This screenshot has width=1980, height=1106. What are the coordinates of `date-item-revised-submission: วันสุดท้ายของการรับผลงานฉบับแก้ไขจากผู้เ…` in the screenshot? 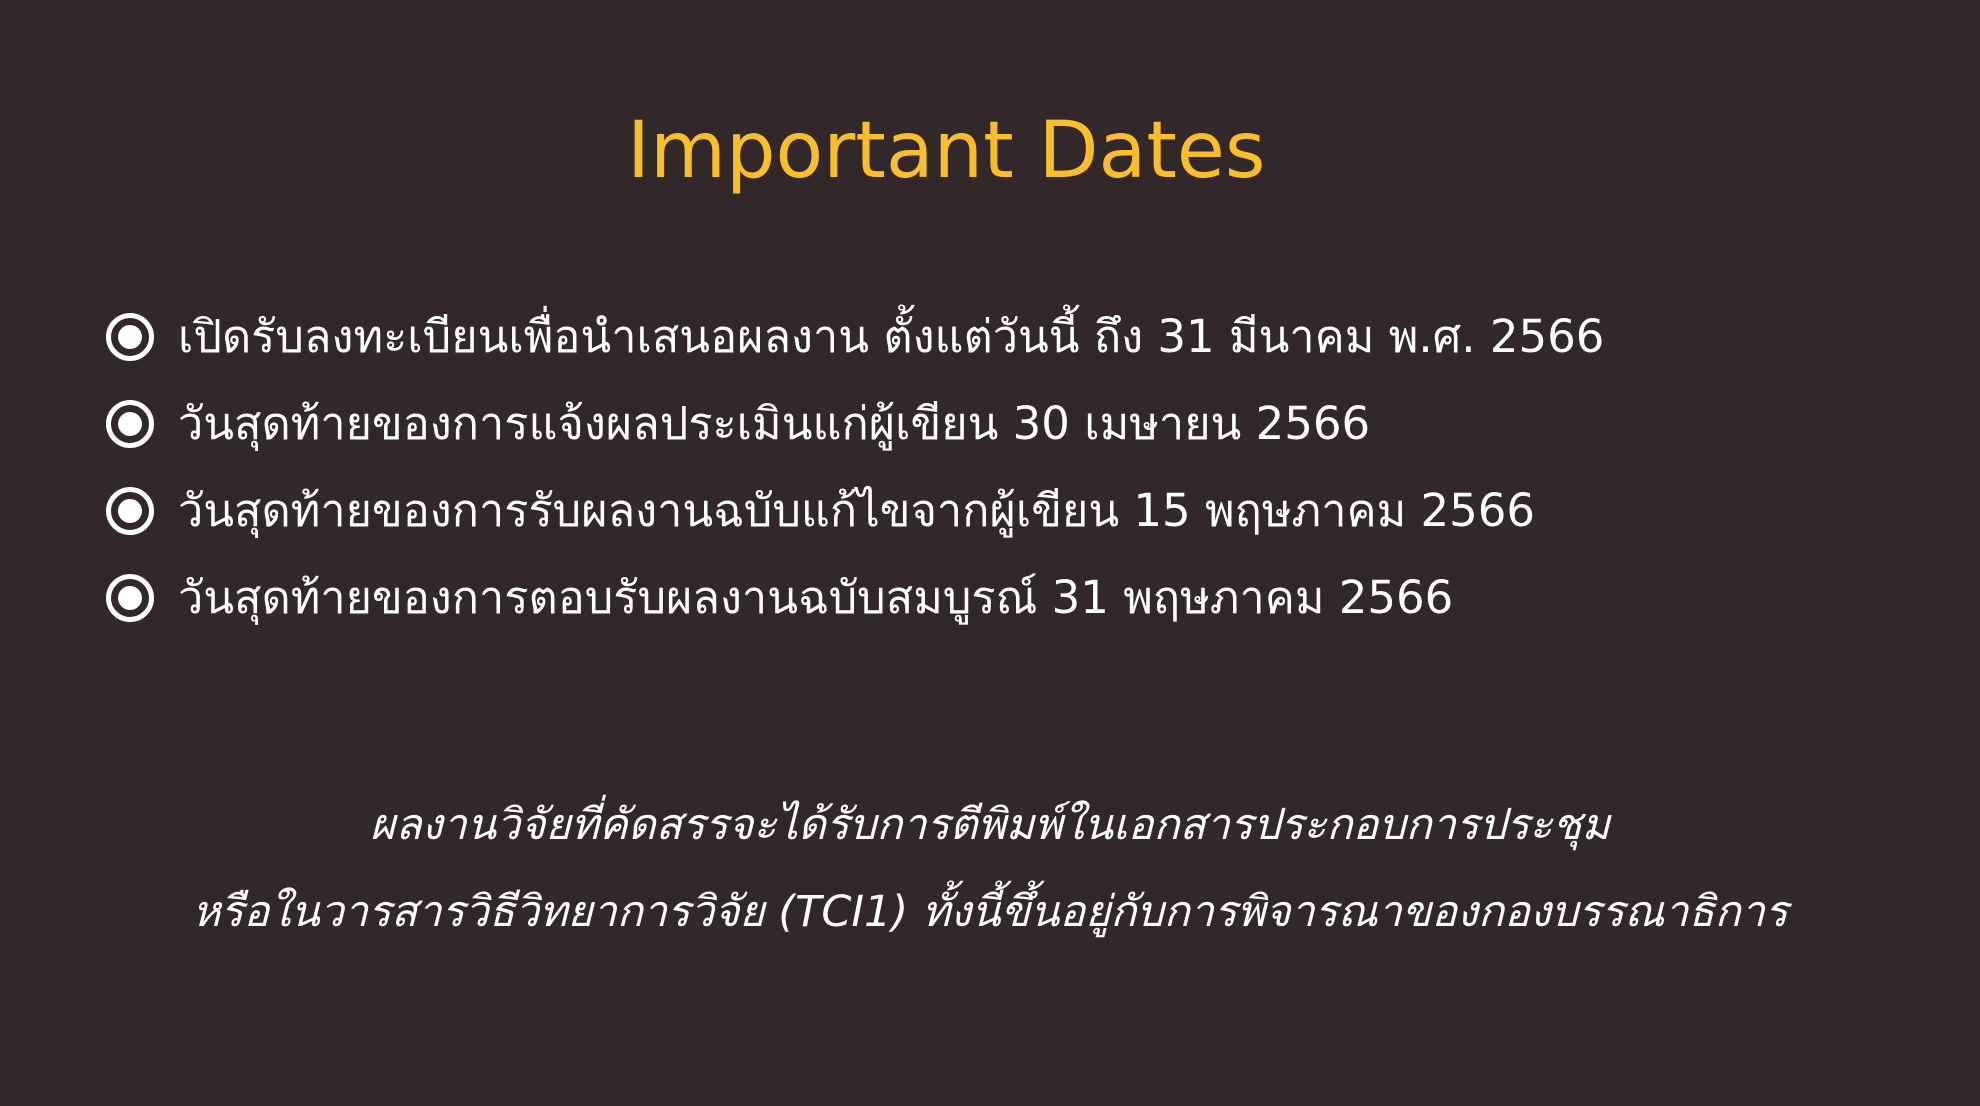 It's located at (1006, 510).